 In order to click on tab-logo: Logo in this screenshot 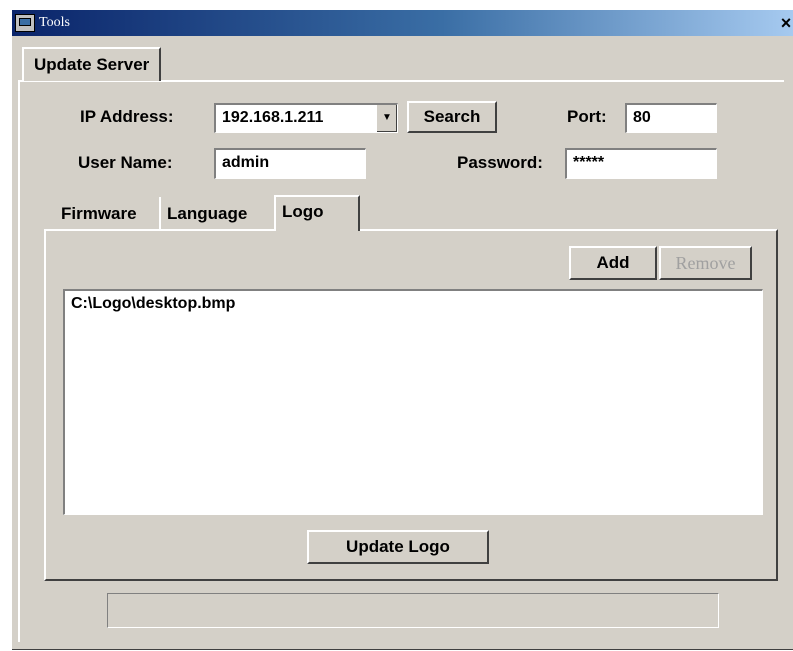, I will do `click(317, 213)`.